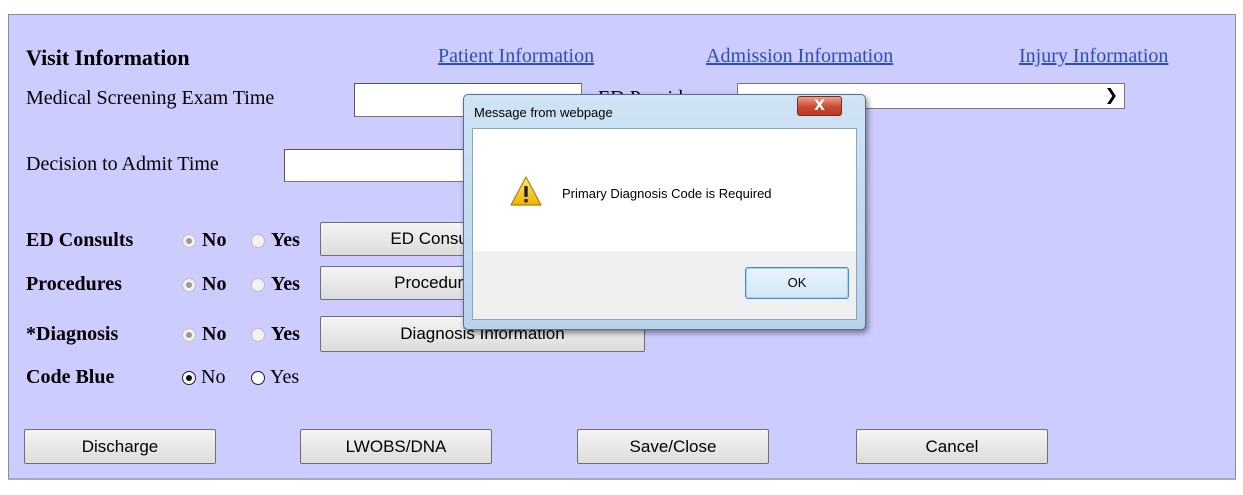 Image resolution: width=1243 pixels, height=495 pixels. What do you see at coordinates (797, 283) in the screenshot?
I see `ok-button: OK` at bounding box center [797, 283].